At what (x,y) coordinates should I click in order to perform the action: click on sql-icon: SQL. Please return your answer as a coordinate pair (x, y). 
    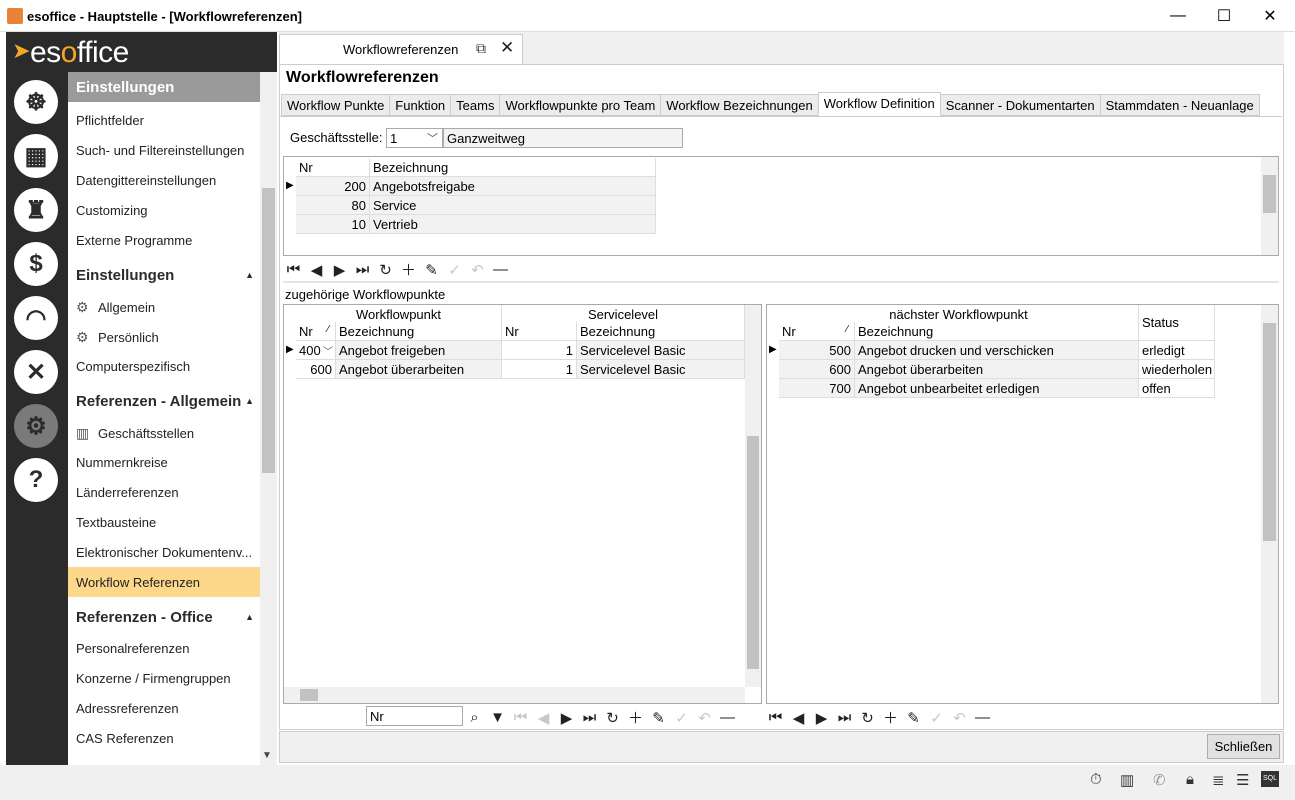
    Looking at the image, I should click on (1270, 779).